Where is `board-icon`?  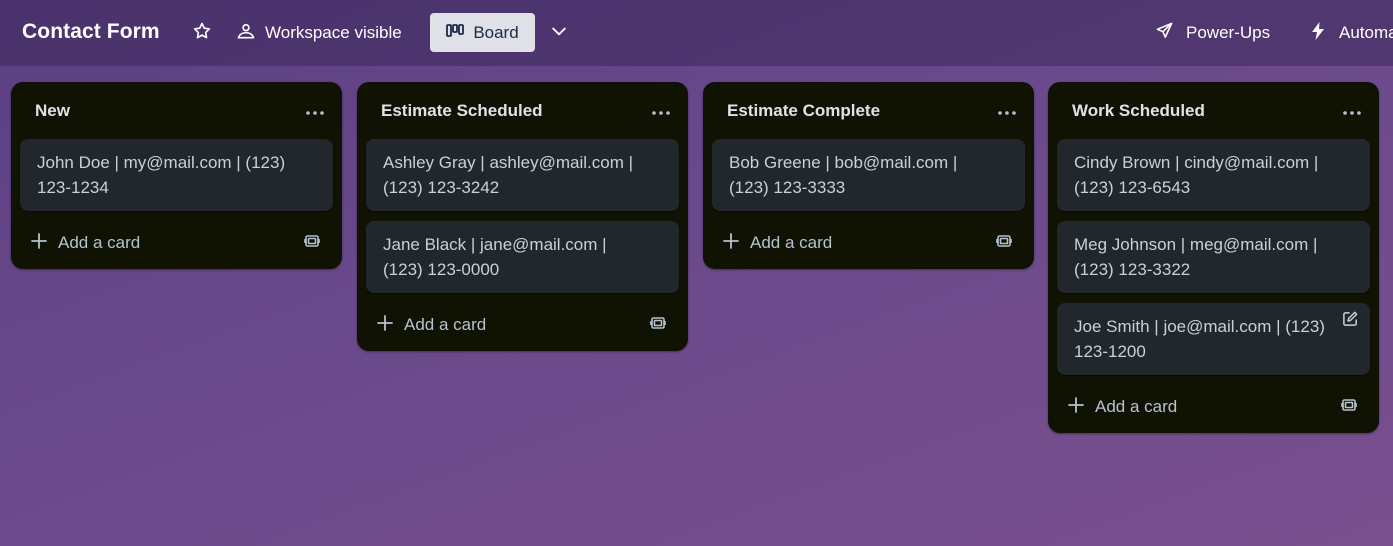
board-icon is located at coordinates (455, 33).